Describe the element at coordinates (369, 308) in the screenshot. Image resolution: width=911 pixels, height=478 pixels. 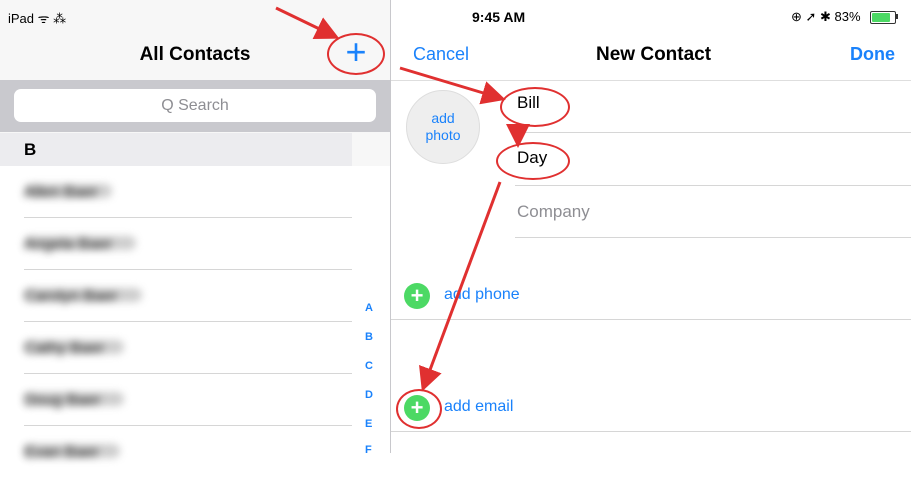
I see `index-letter: A` at that location.